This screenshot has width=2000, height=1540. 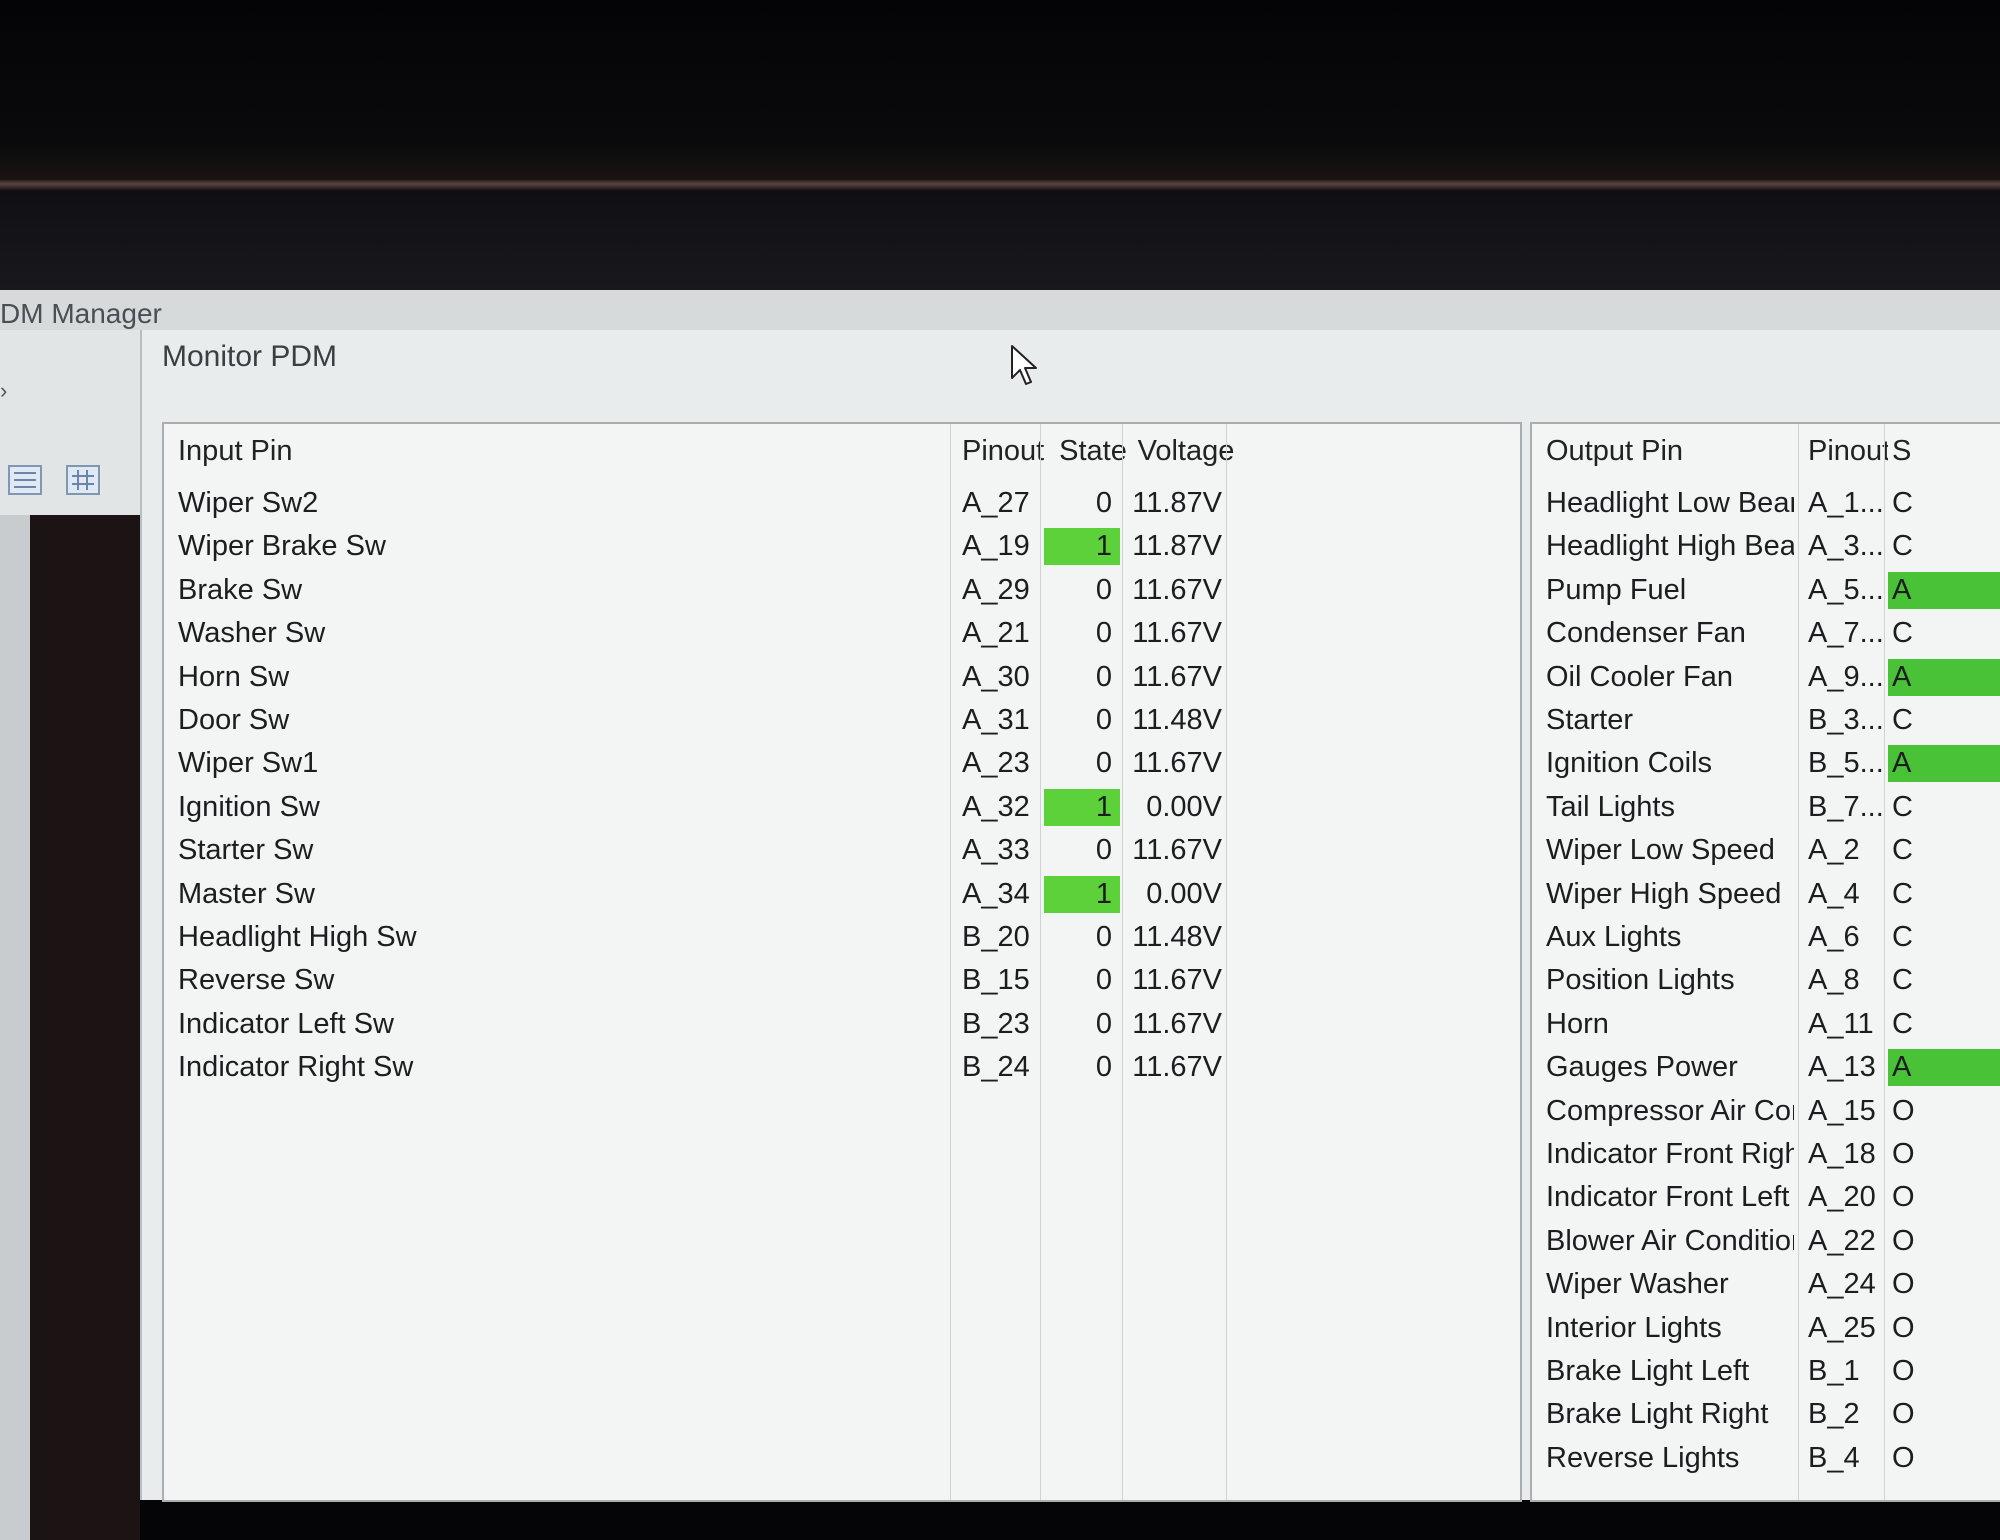 What do you see at coordinates (1007, 451) in the screenshot?
I see `header-pinout: Pinout` at bounding box center [1007, 451].